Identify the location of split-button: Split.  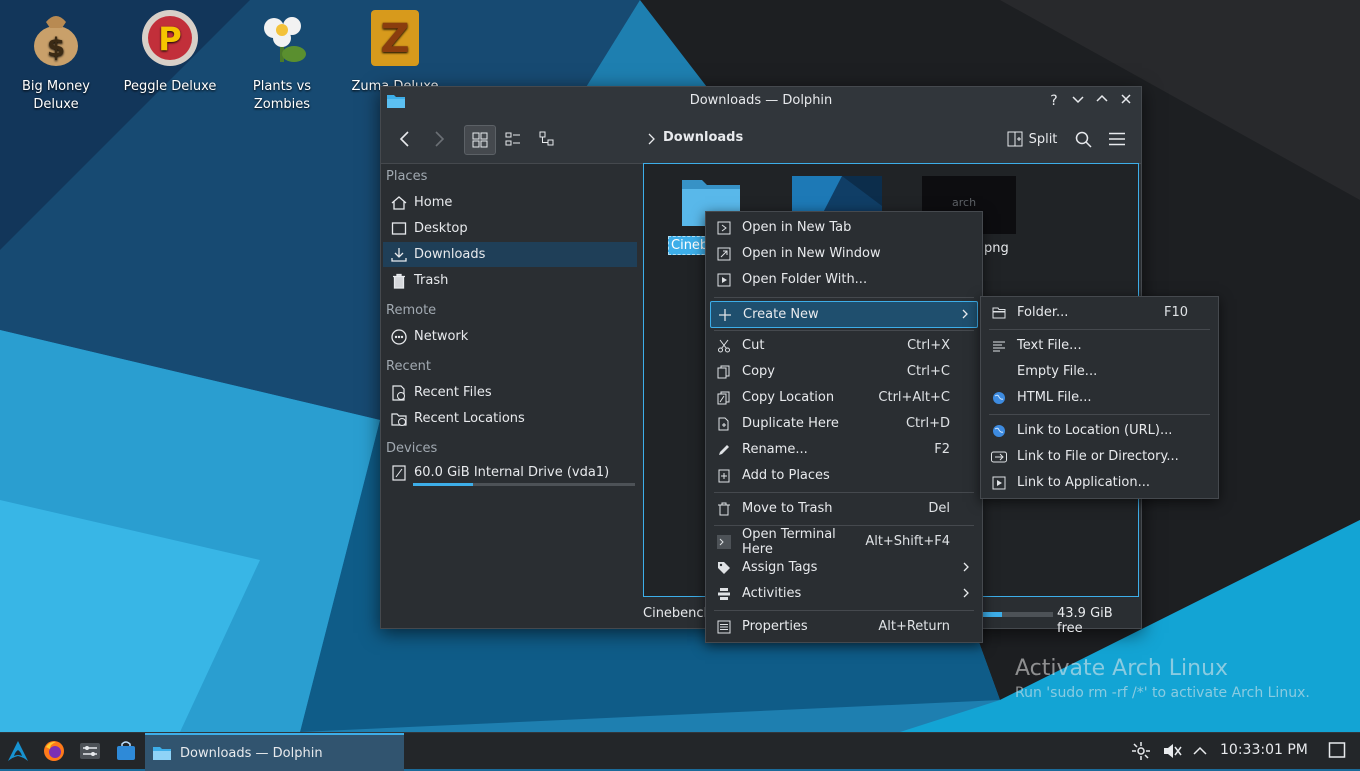
(1032, 139).